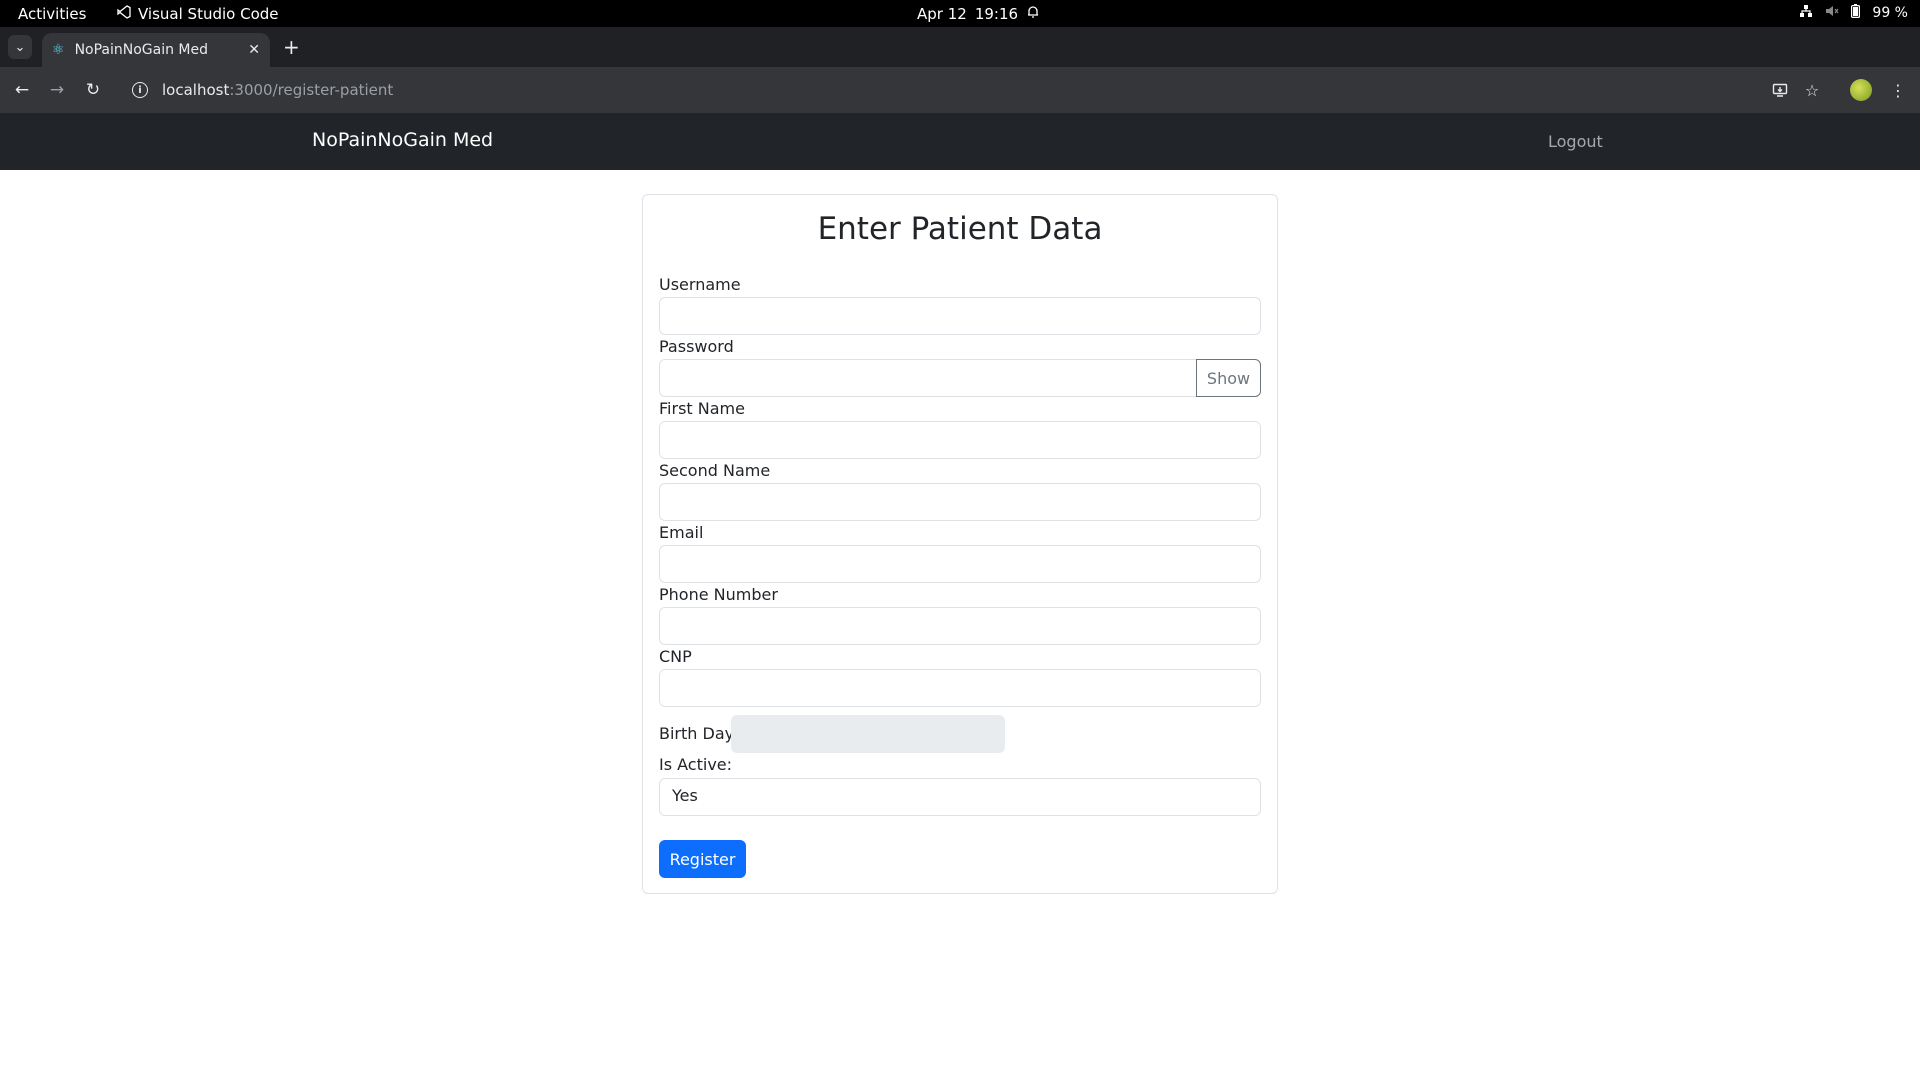  I want to click on react-favicon-icon: ⚛, so click(58, 50).